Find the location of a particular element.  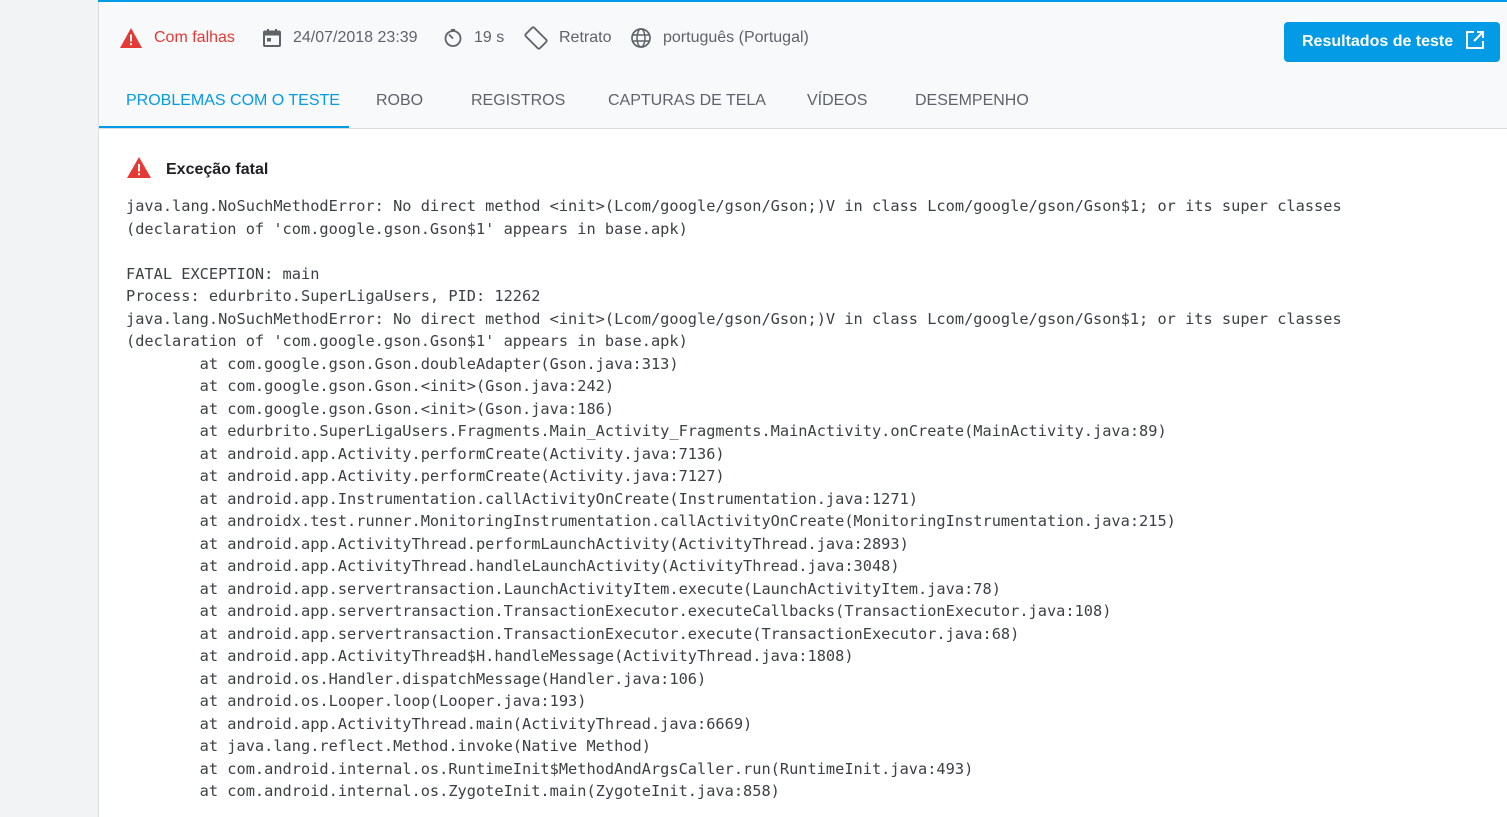

test-date: 24/07/2018 23:39 is located at coordinates (340, 38).